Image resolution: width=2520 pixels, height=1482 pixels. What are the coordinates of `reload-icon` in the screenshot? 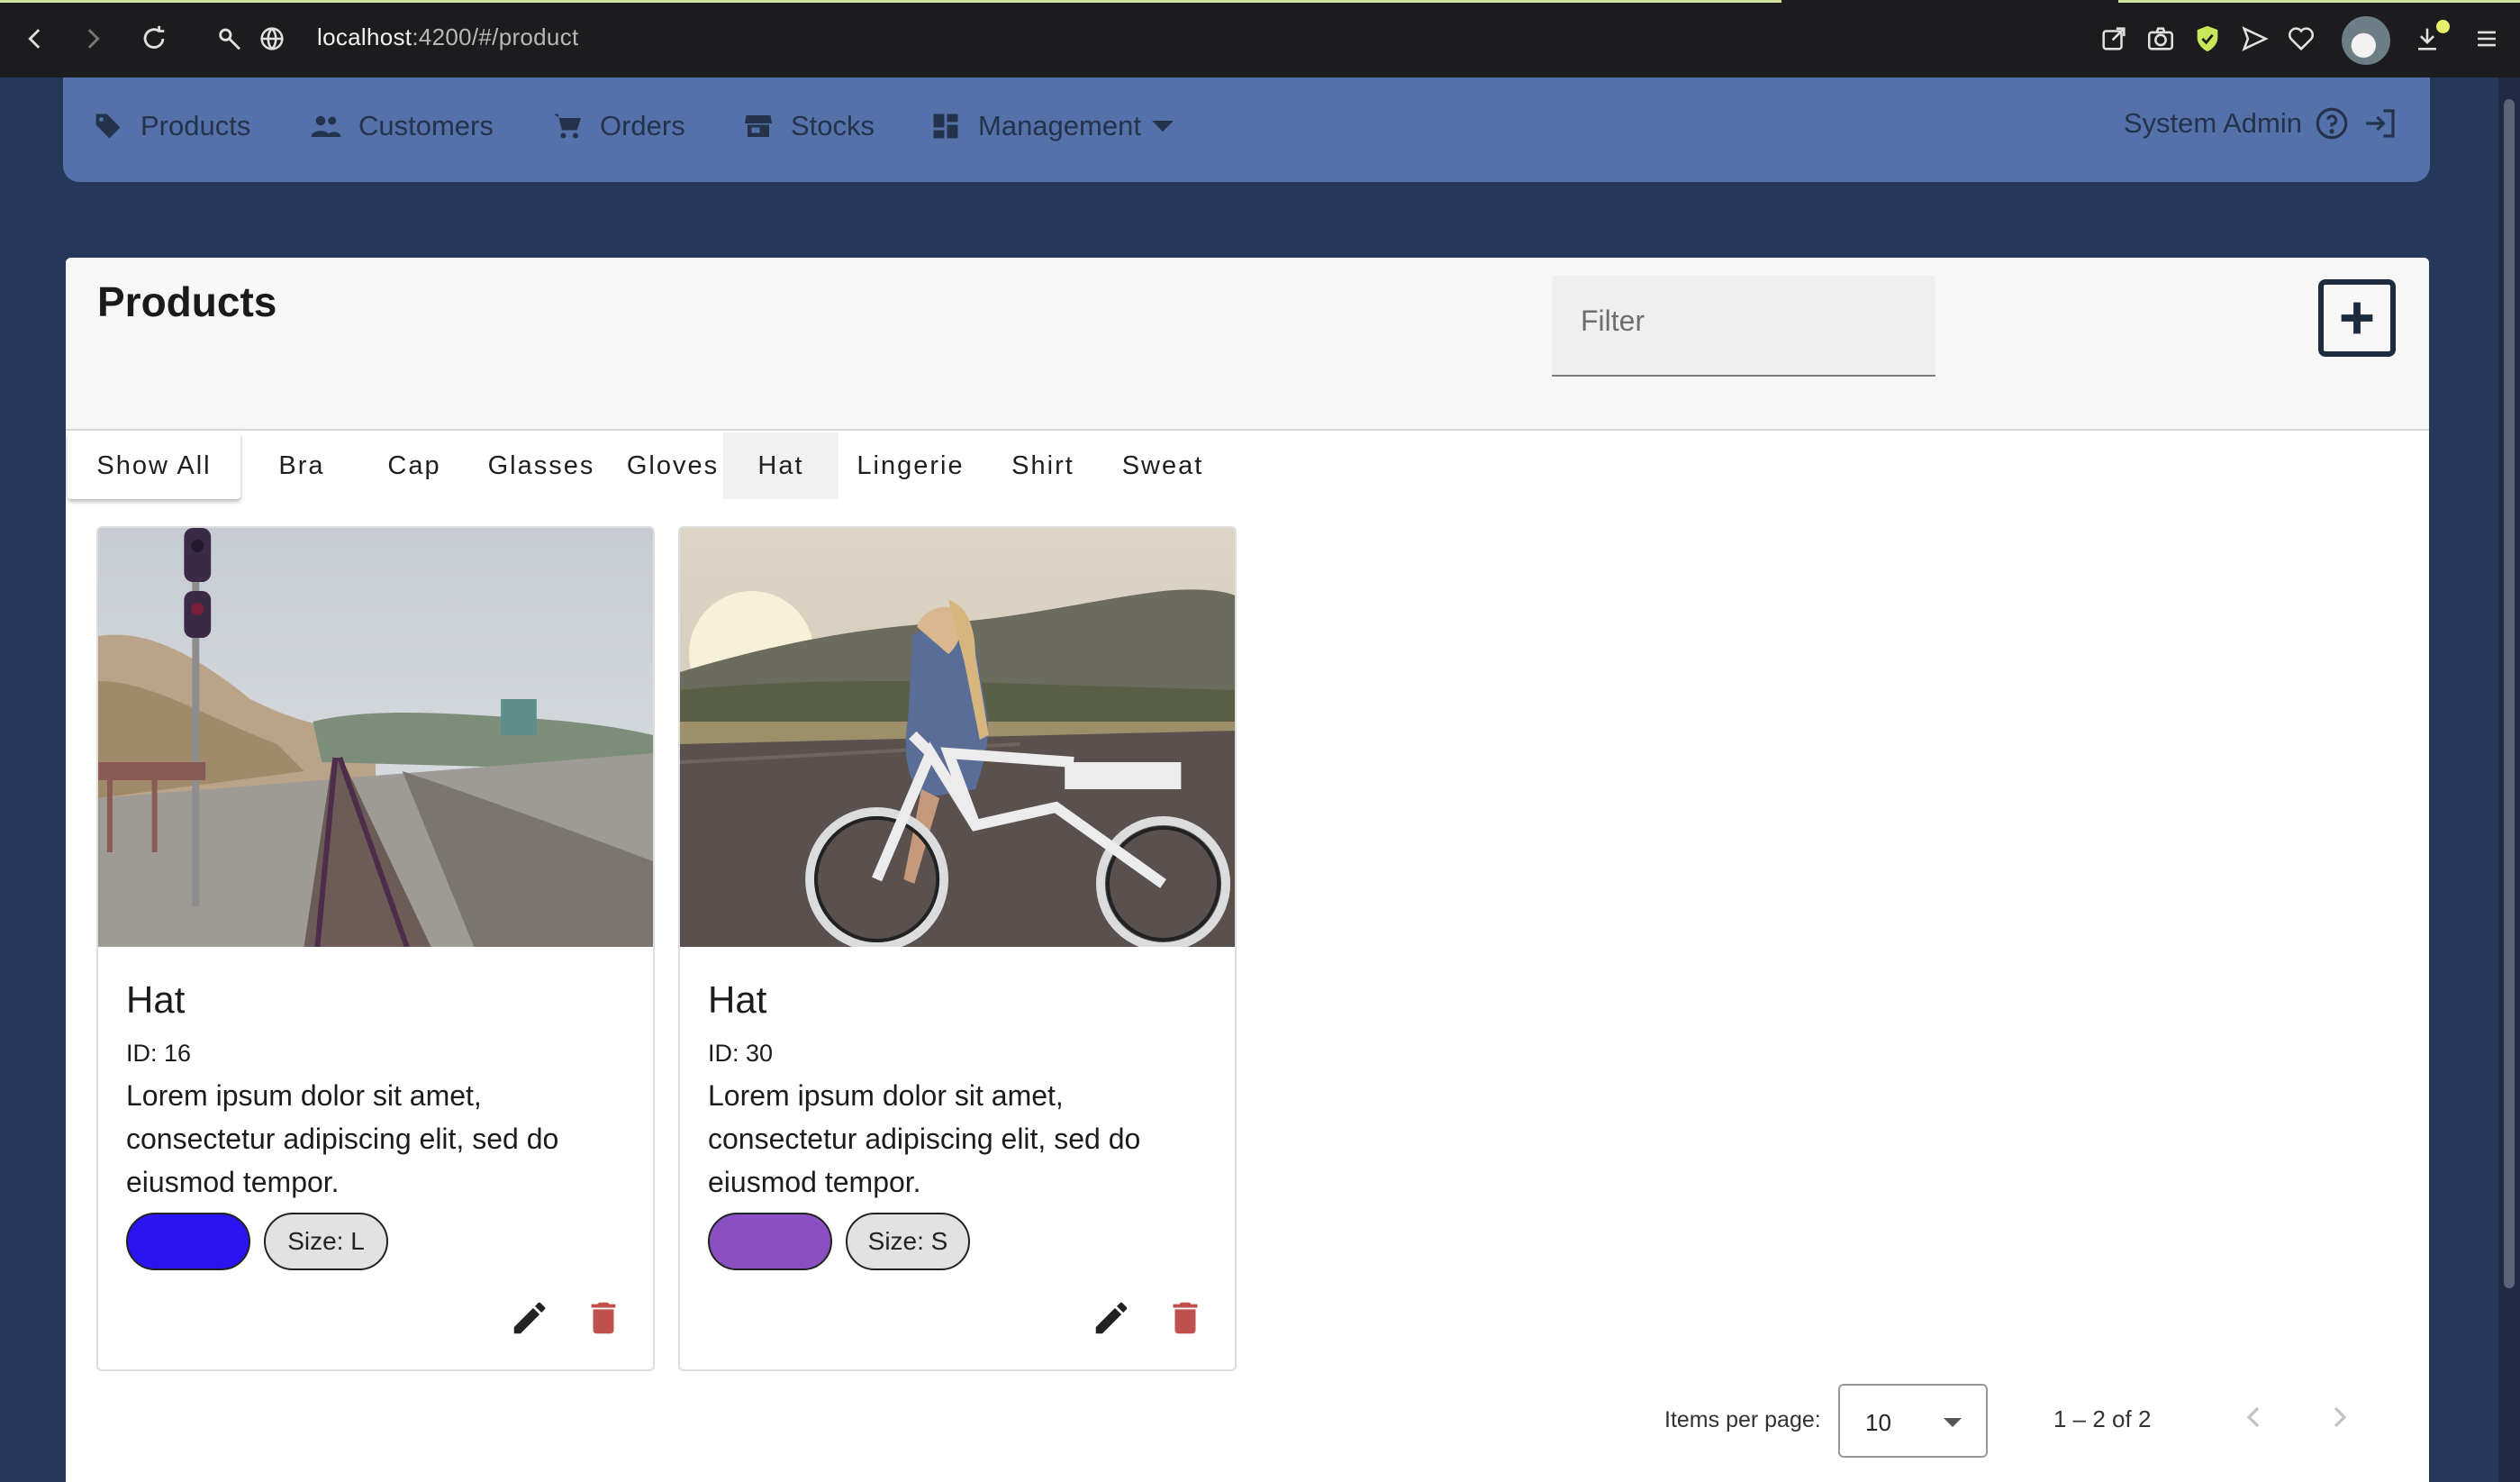 It's located at (154, 39).